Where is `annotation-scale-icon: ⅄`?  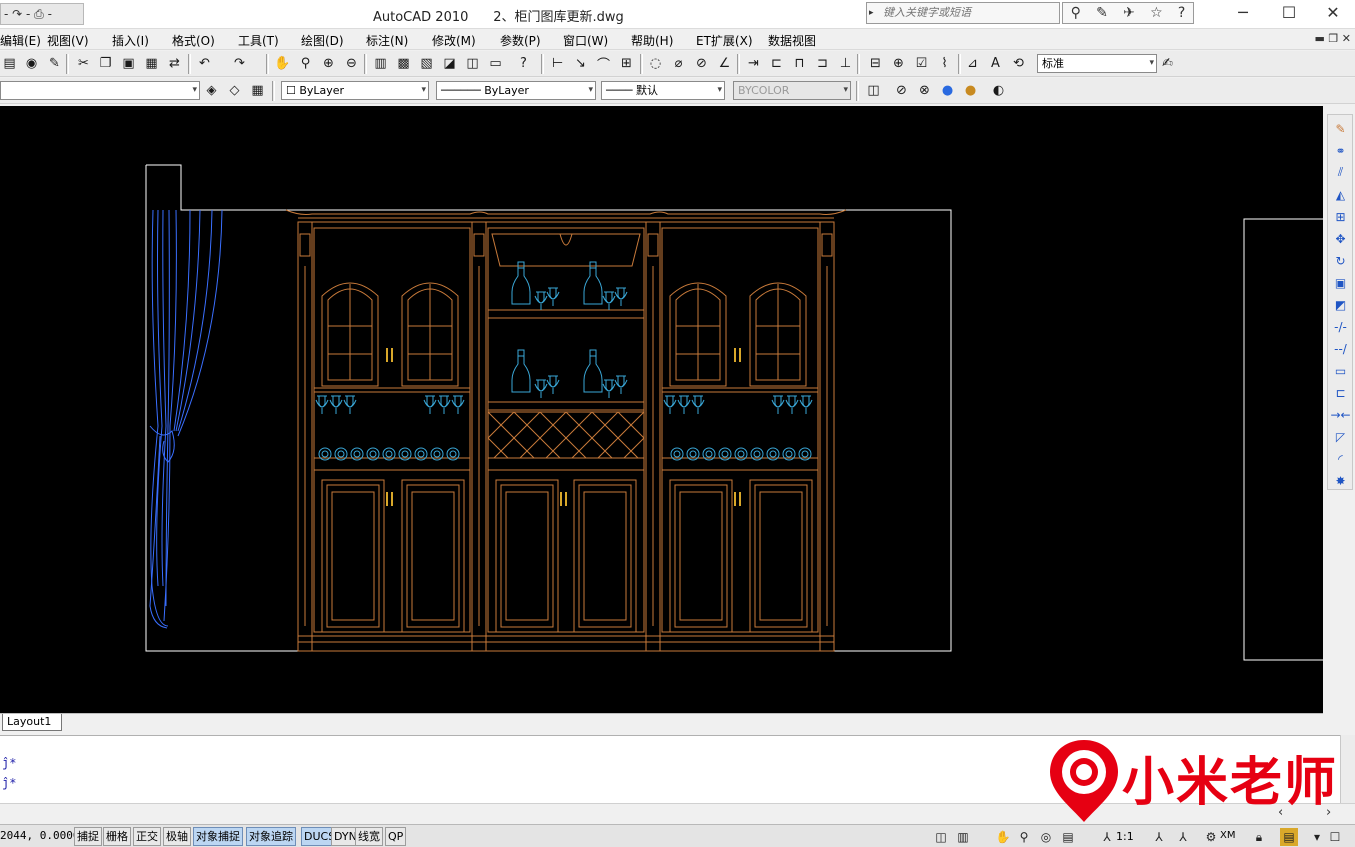 annotation-scale-icon: ⅄ is located at coordinates (1107, 837).